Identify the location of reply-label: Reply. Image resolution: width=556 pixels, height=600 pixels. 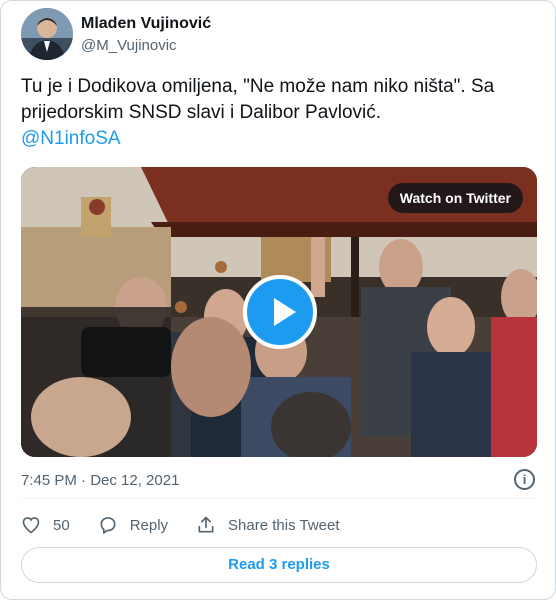
(149, 525).